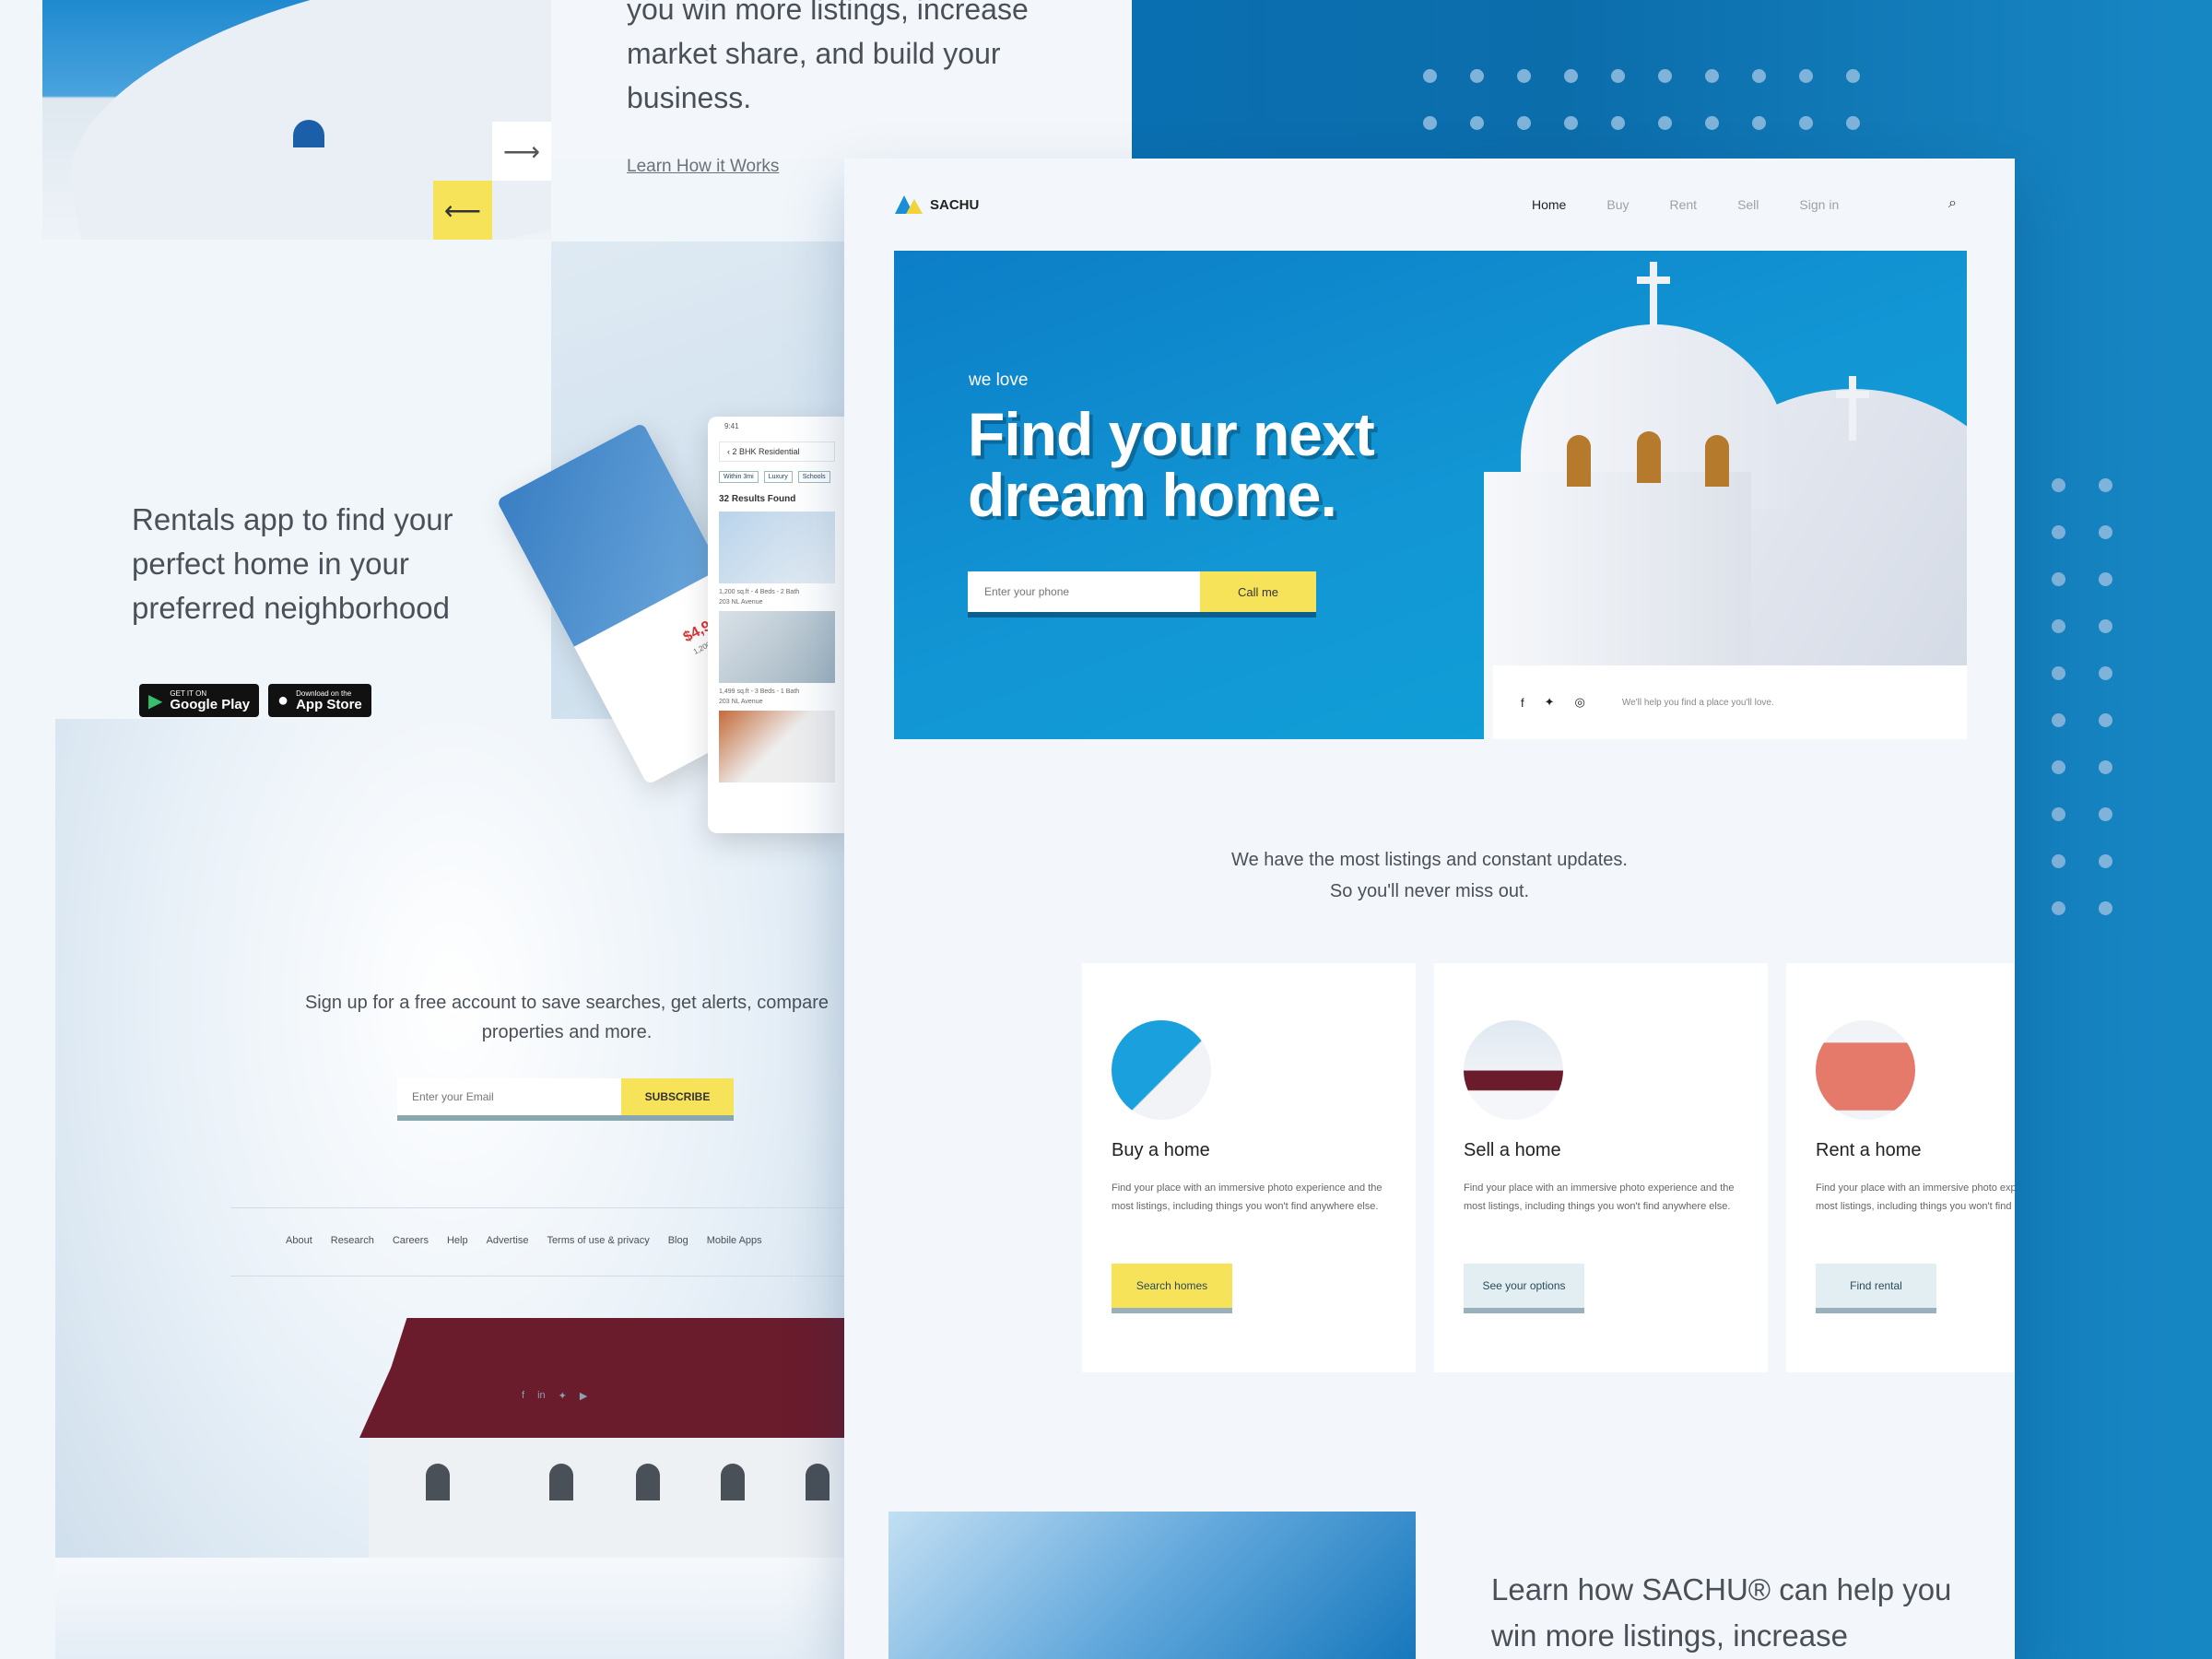 Image resolution: width=2212 pixels, height=1659 pixels. Describe the element at coordinates (554, 1396) in the screenshot. I see `footer-social: f in ✦ ▶` at that location.